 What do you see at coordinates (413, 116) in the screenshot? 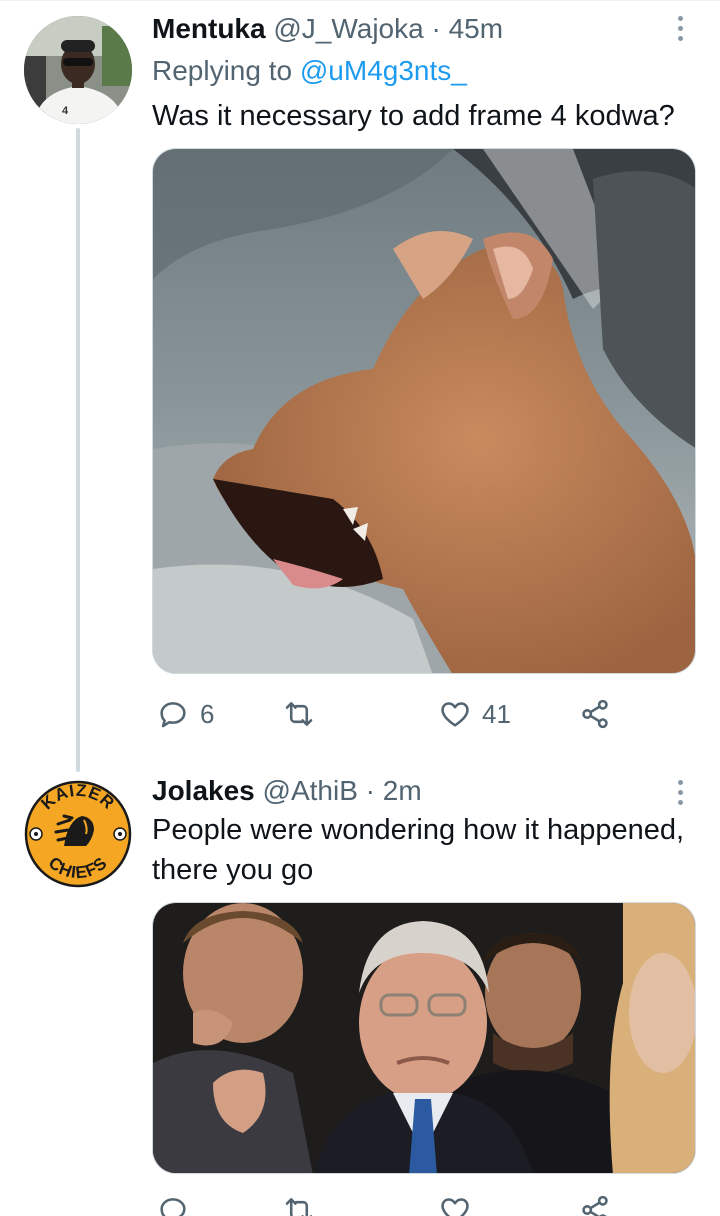
I see `tweet-text: Was it necessary to add frame 4 kodwa?` at bounding box center [413, 116].